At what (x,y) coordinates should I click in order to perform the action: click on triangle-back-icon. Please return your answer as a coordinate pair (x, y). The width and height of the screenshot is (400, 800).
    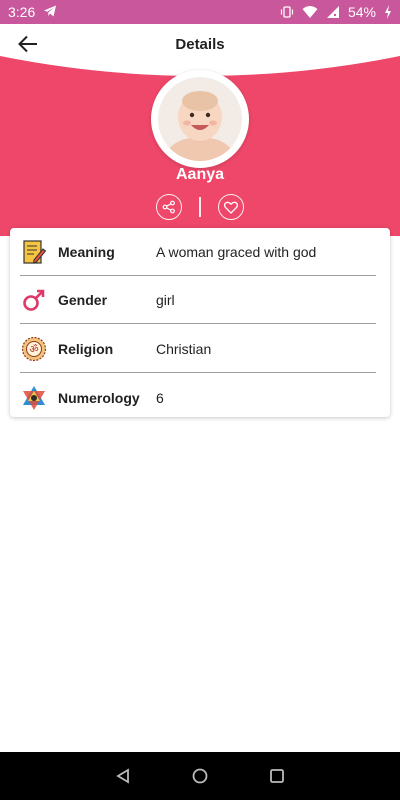
    Looking at the image, I should click on (123, 776).